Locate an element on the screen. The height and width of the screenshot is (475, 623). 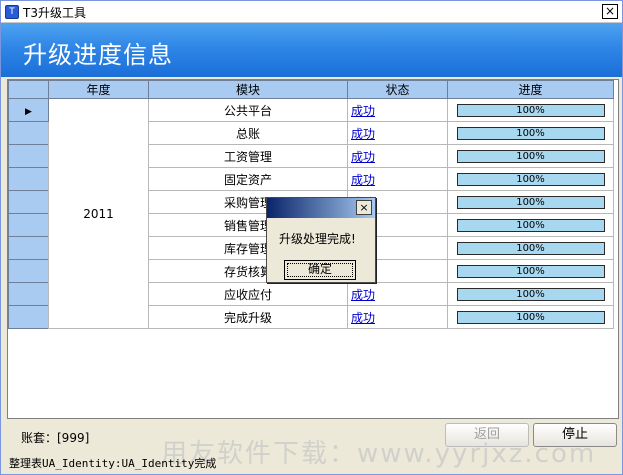
window-close-button: × is located at coordinates (610, 11).